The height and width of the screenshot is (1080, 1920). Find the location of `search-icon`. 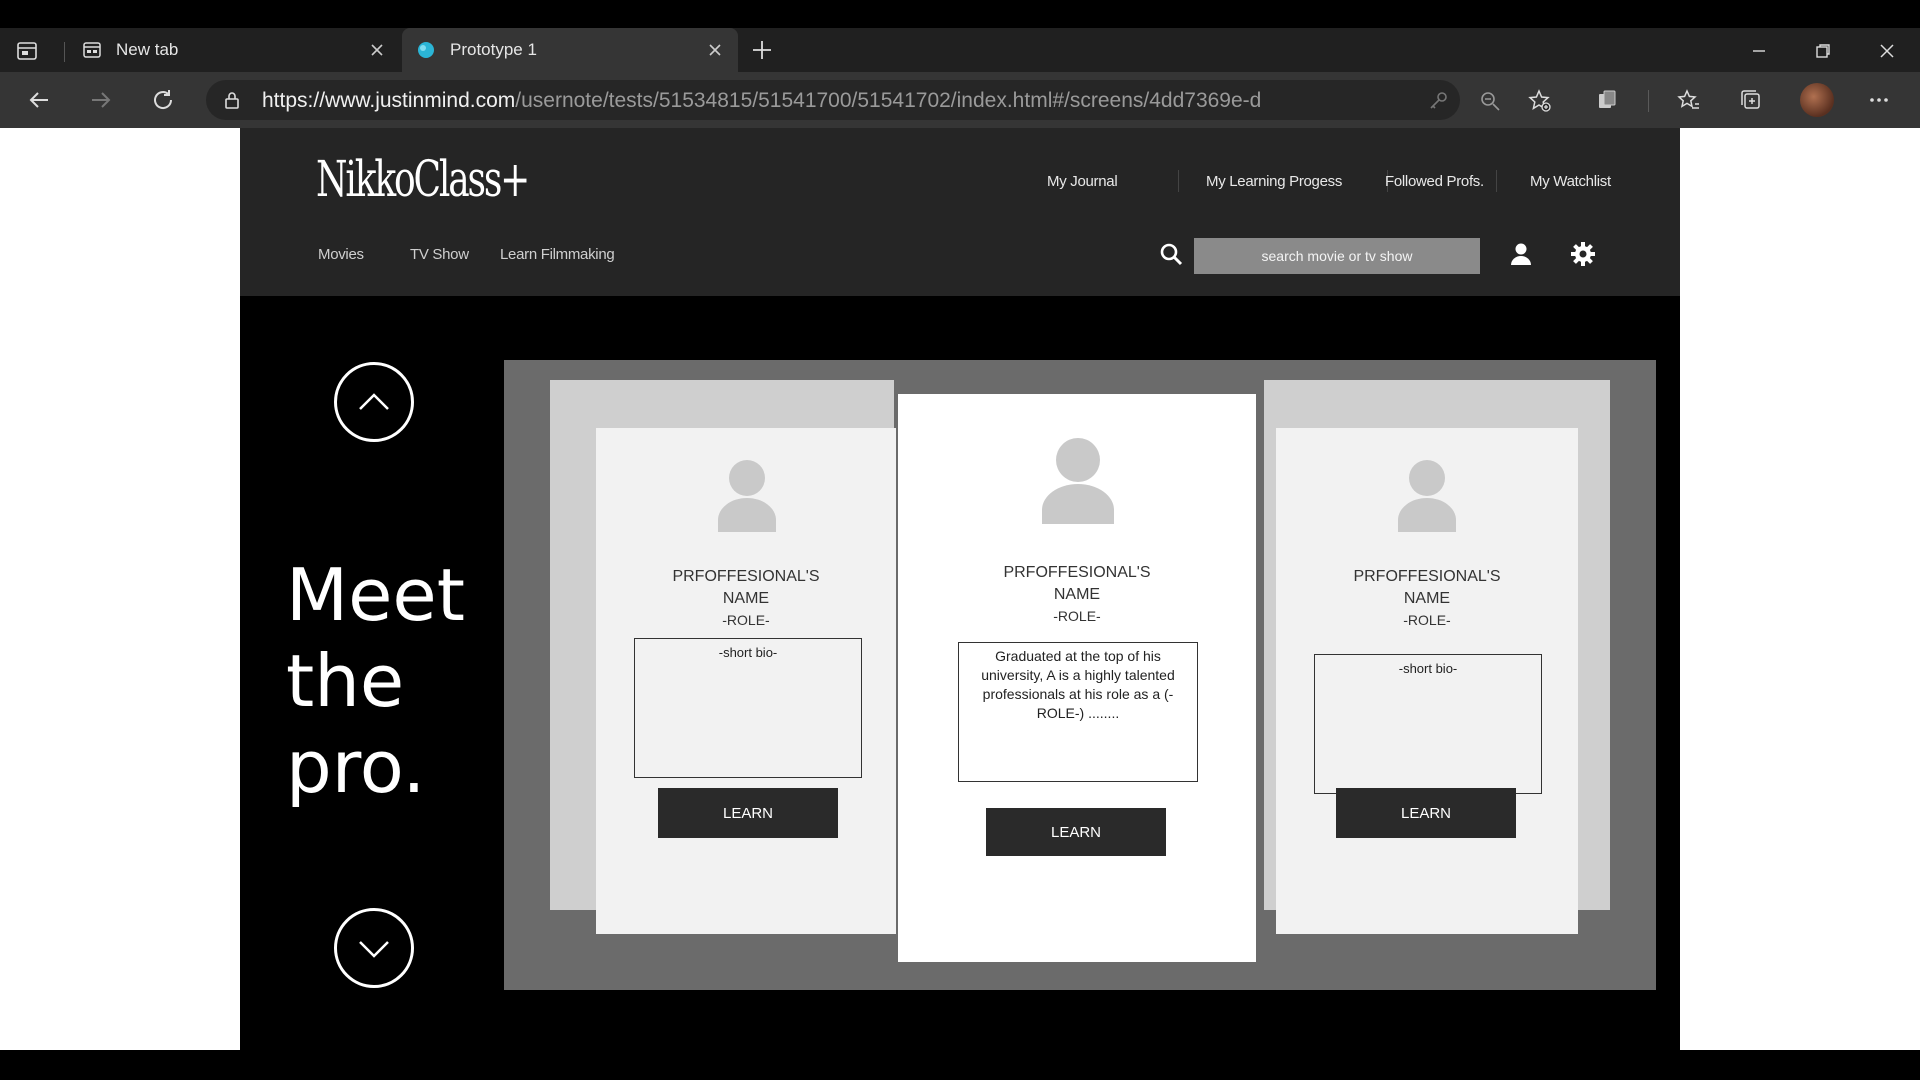

search-icon is located at coordinates (1171, 254).